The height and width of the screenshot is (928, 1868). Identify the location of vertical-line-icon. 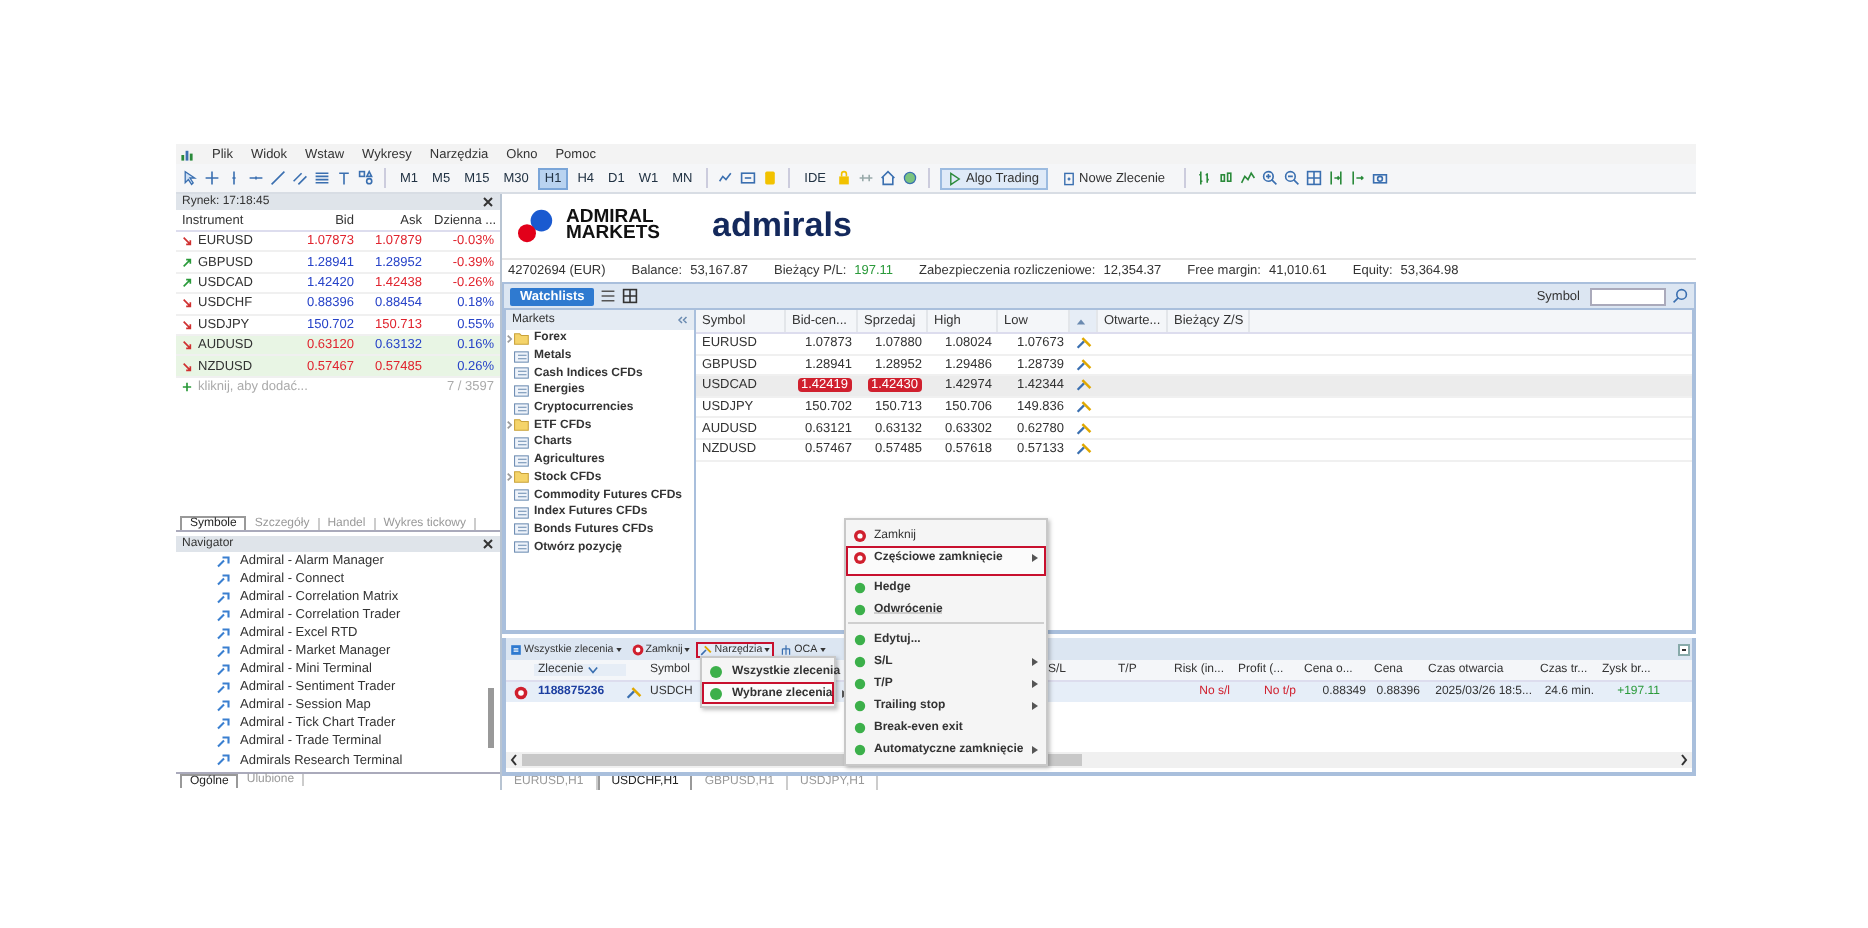
(234, 178).